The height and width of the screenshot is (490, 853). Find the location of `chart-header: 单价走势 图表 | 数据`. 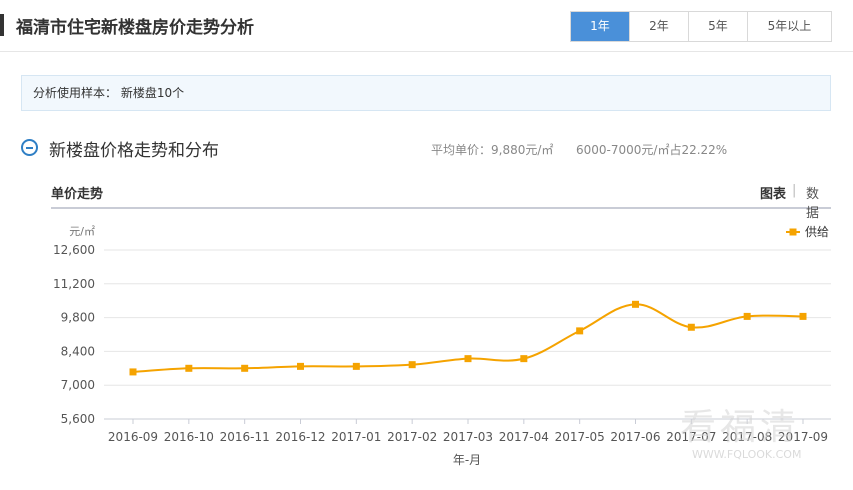

chart-header: 单价走势 图表 | 数据 is located at coordinates (441, 200).